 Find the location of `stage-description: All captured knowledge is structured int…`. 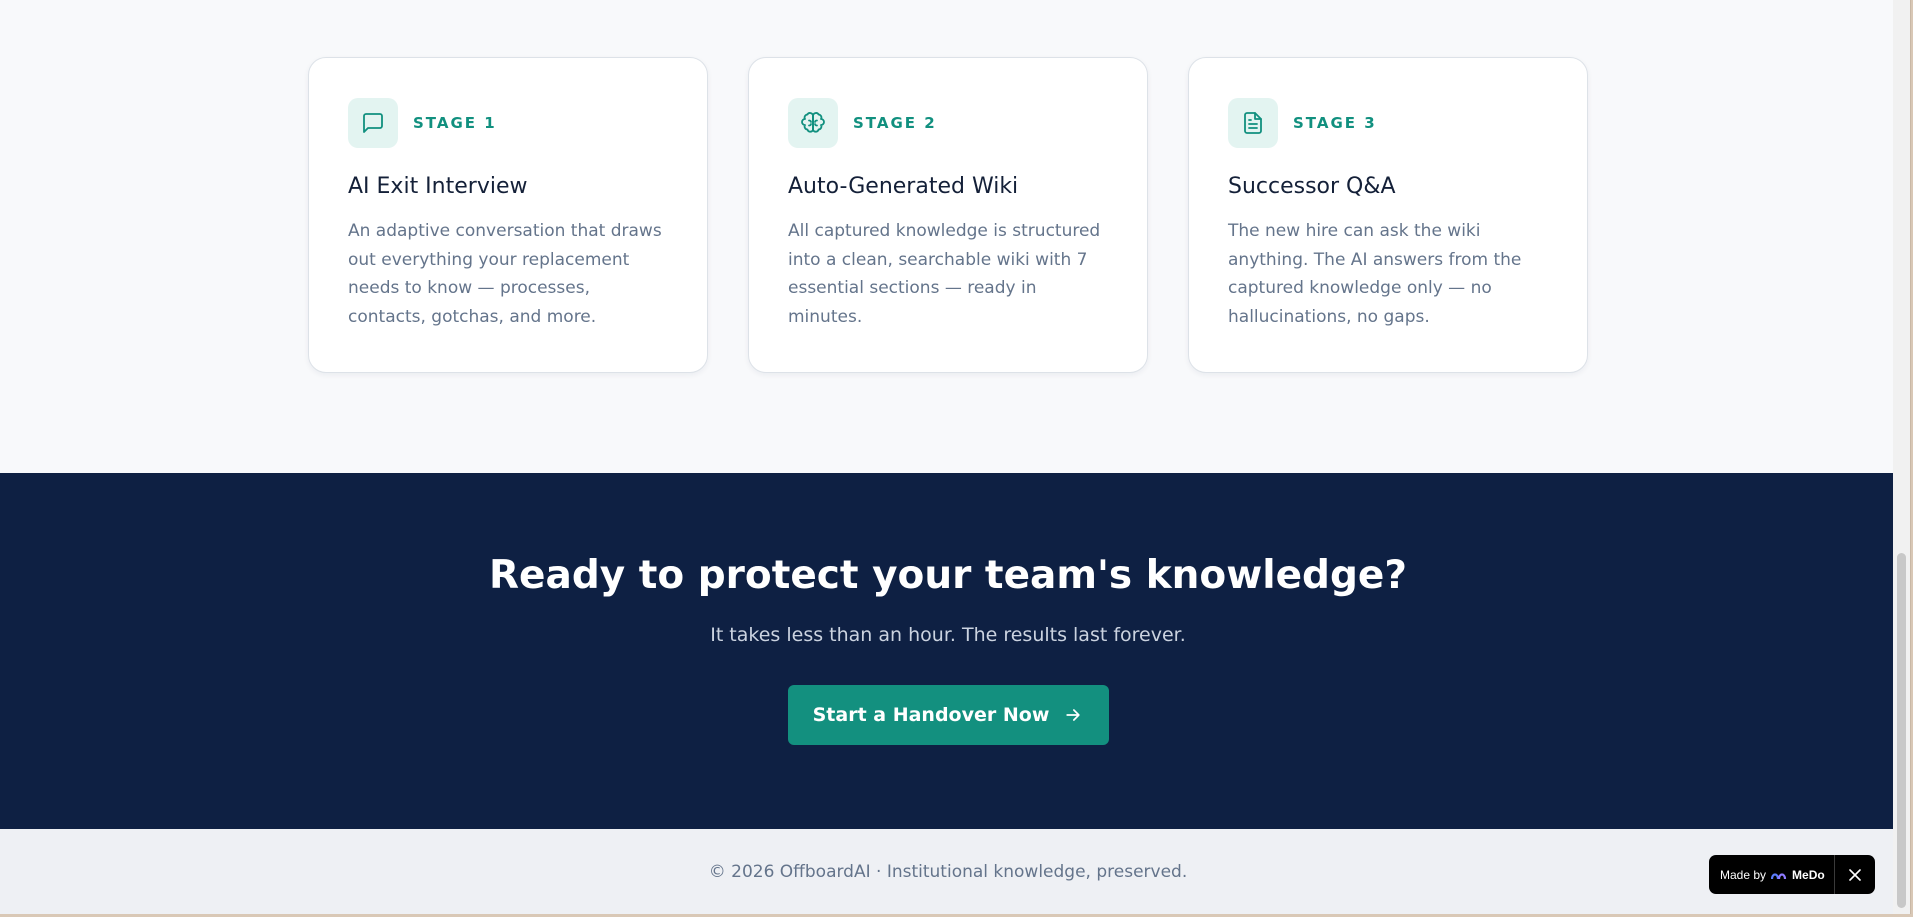

stage-description: All captured knowledge is structured int… is located at coordinates (944, 274).